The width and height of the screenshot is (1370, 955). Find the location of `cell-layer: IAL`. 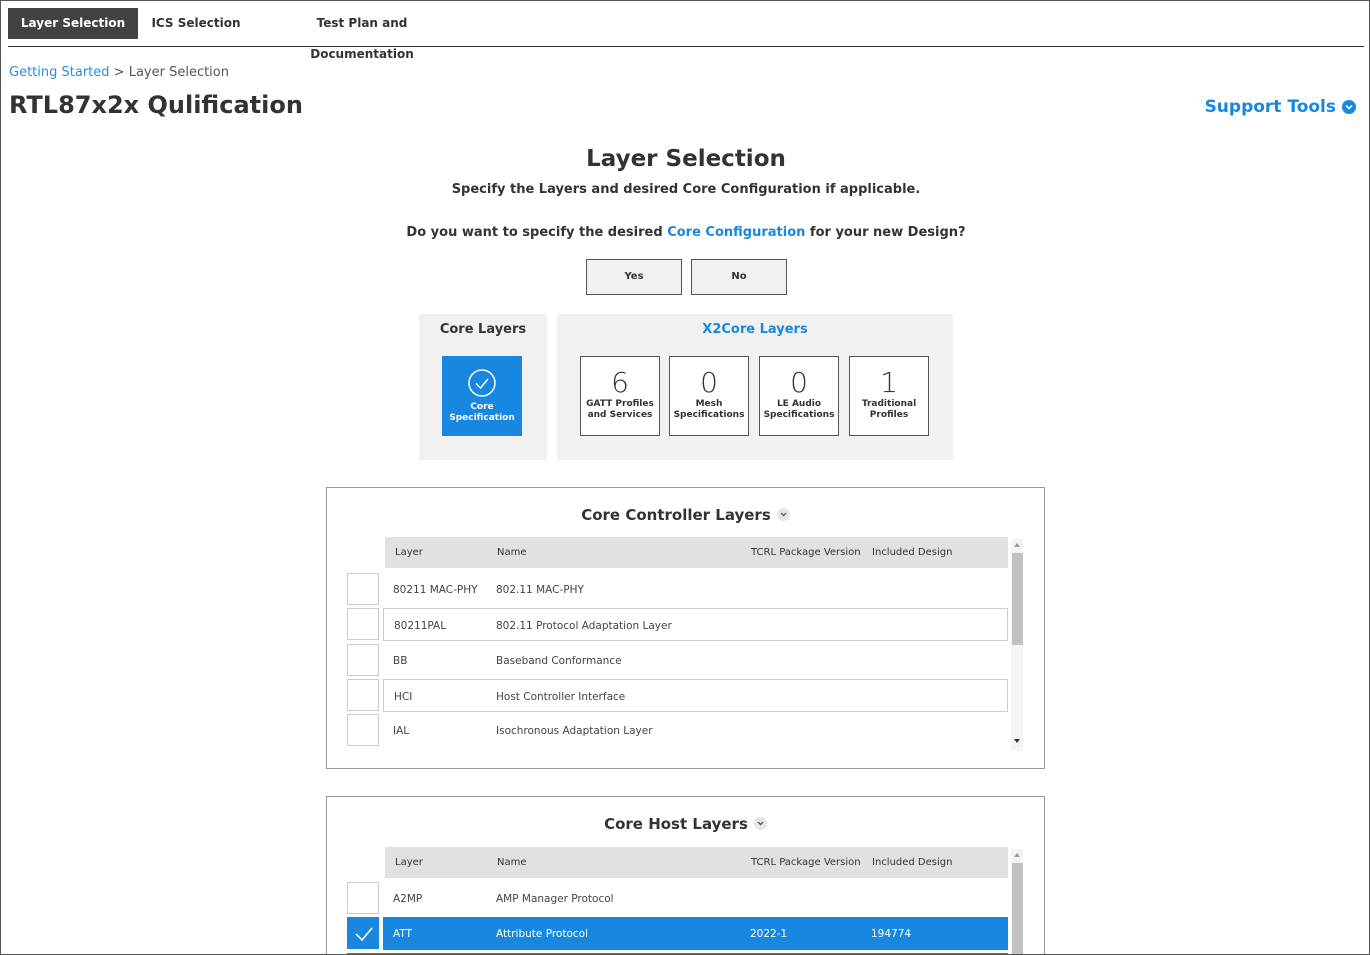

cell-layer: IAL is located at coordinates (401, 731).